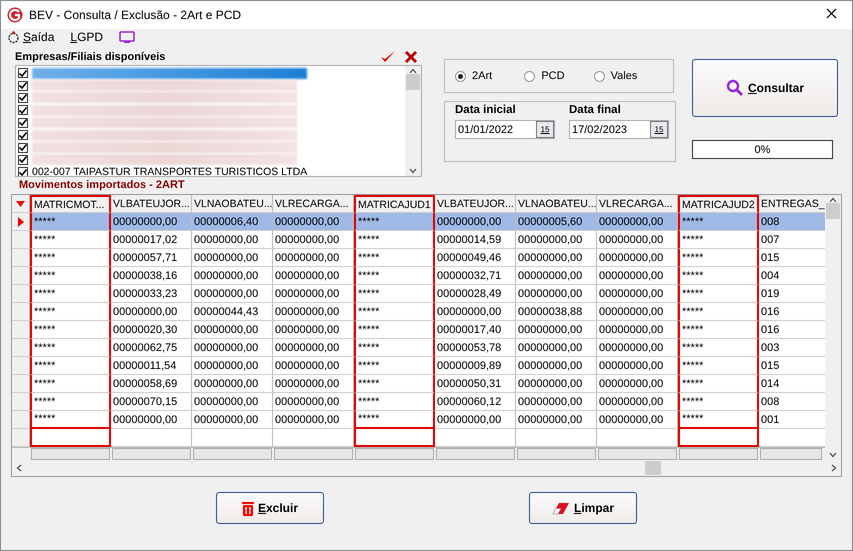 This screenshot has height=551, width=853. Describe the element at coordinates (151, 402) in the screenshot. I see `table-cell: 00000070,15` at that location.